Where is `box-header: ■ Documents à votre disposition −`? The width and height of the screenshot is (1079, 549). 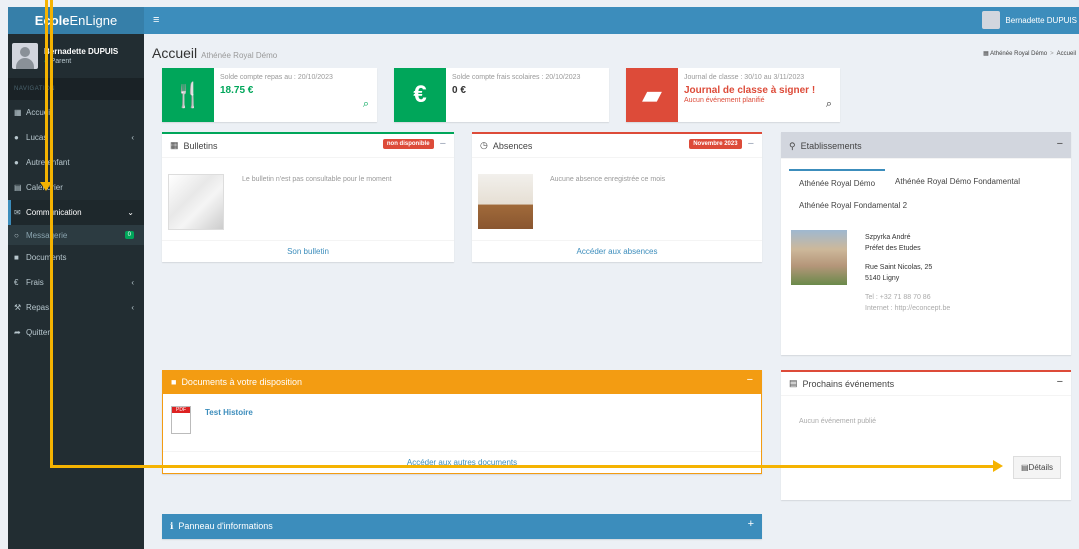 box-header: ■ Documents à votre disposition − is located at coordinates (462, 382).